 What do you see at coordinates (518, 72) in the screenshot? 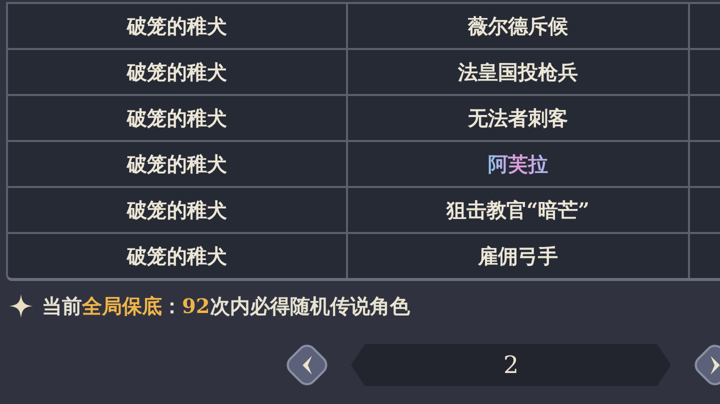
I see `table-cell: 法皇国投枪兵` at bounding box center [518, 72].